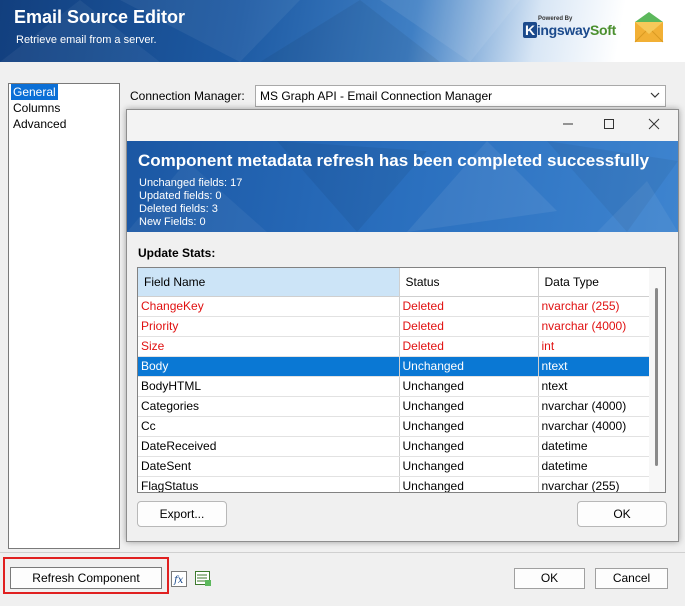  Describe the element at coordinates (269, 446) in the screenshot. I see `cell-field-name: DateReceived` at that location.